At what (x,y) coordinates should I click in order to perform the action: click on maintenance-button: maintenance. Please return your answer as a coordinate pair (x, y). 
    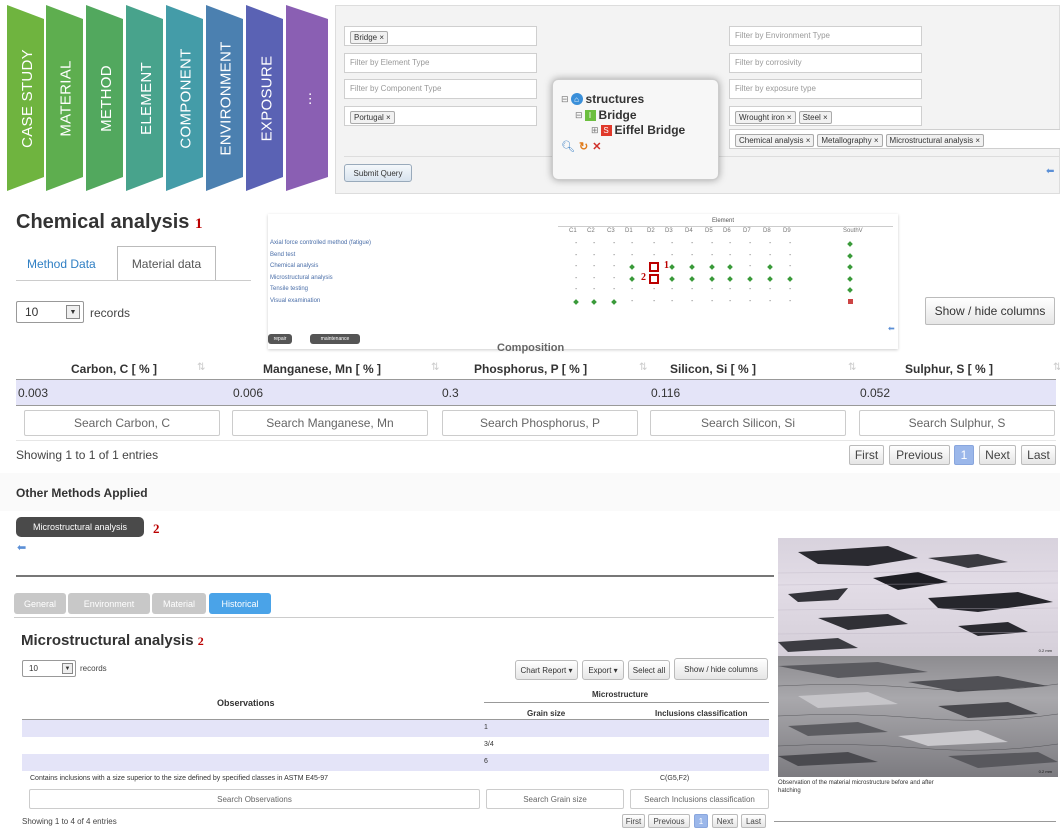
    Looking at the image, I should click on (335, 339).